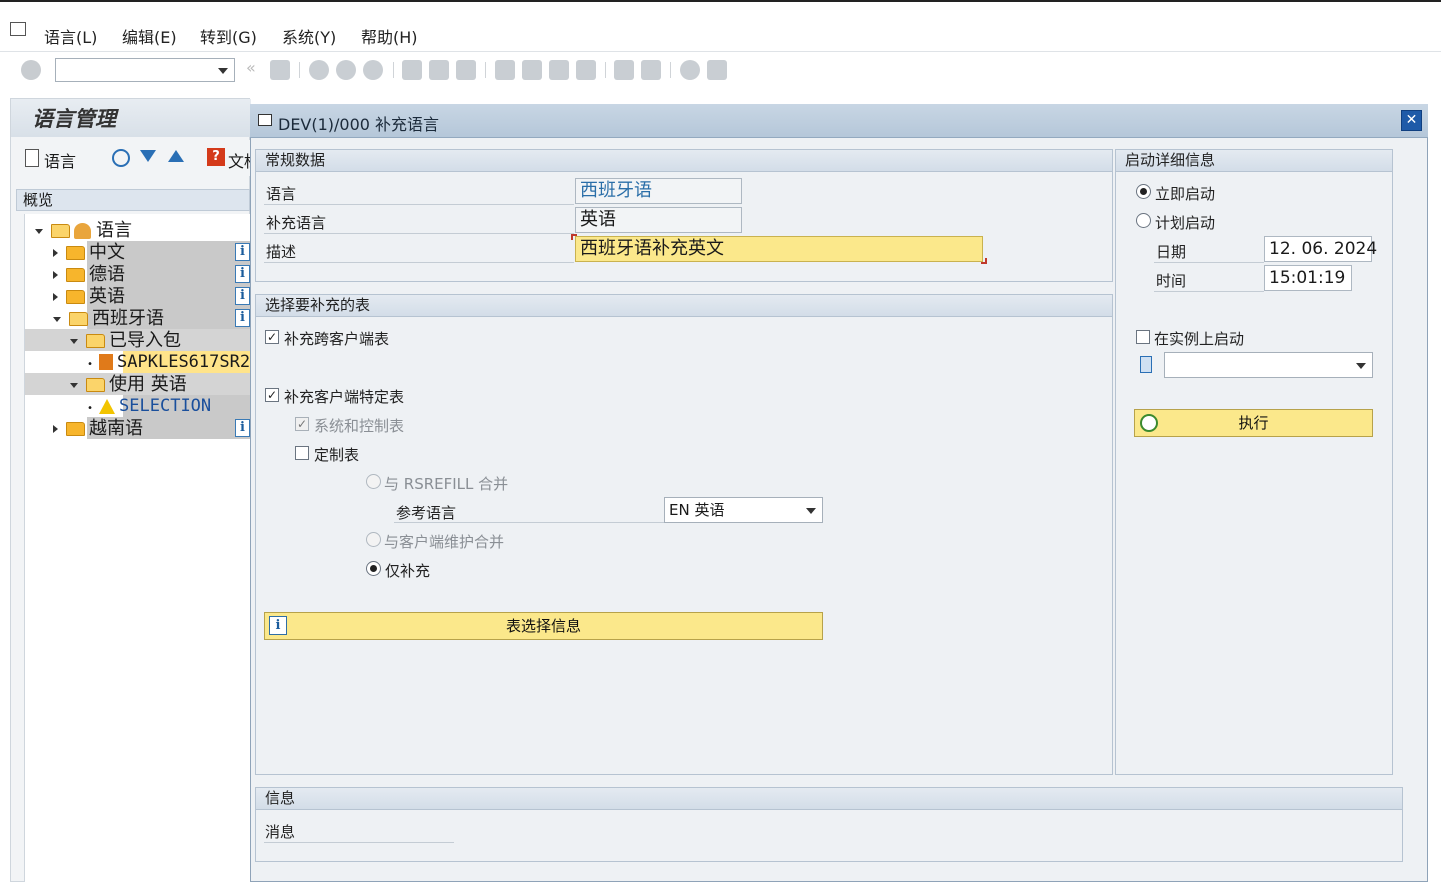  Describe the element at coordinates (829, 799) in the screenshot. I see `info-header: 信息` at that location.